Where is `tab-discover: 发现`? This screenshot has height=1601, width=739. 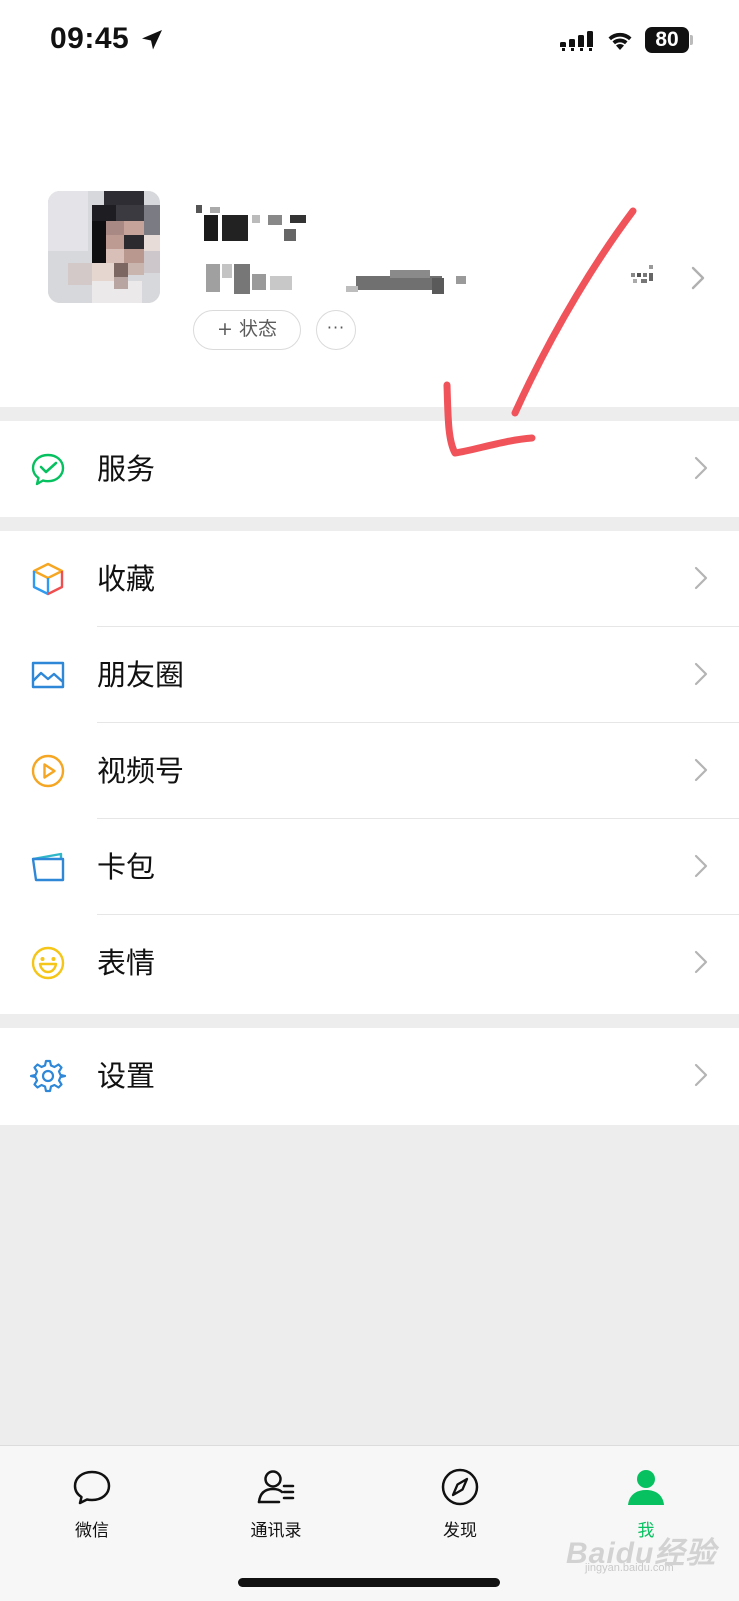
tab-discover: 发现 is located at coordinates (460, 1511).